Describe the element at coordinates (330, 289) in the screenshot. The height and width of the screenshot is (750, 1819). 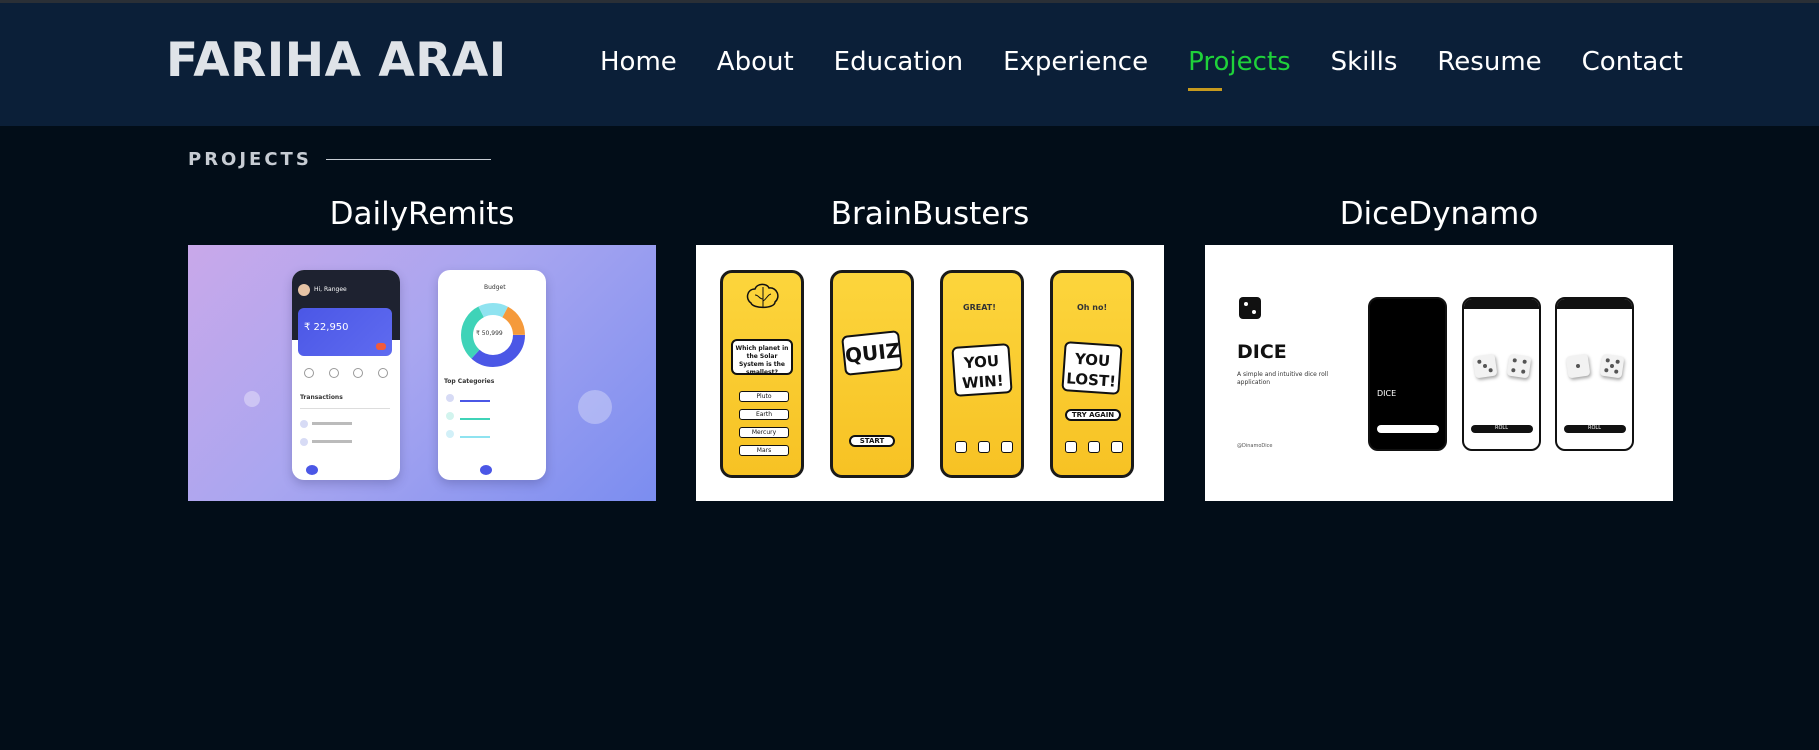
I see `greeting-text: Hi, Rangee` at that location.